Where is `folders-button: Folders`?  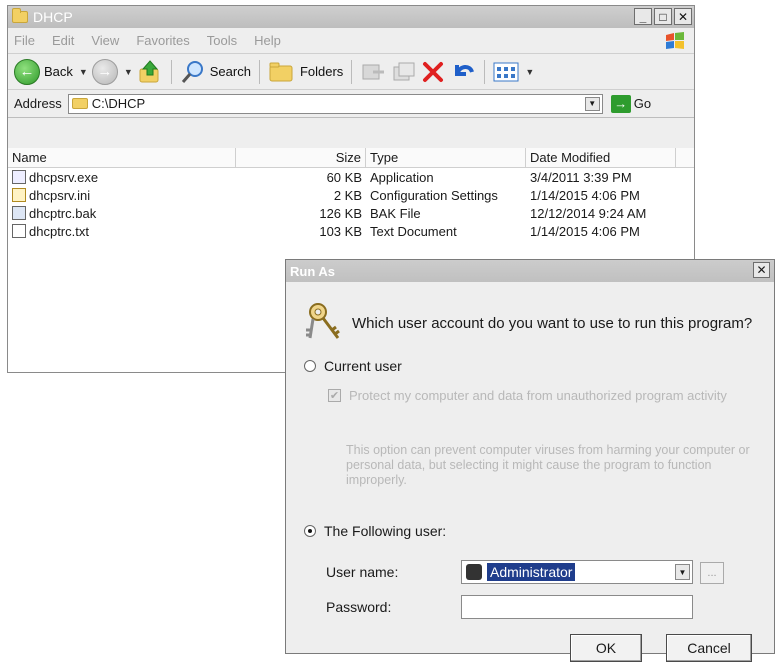 folders-button: Folders is located at coordinates (305, 72).